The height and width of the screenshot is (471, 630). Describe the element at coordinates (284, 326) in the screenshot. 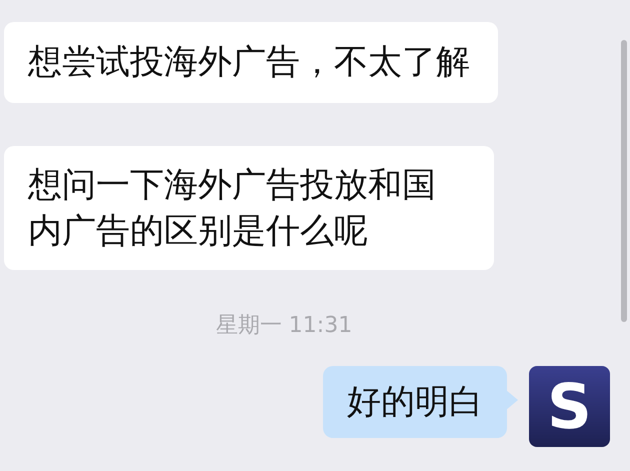

I see `timestamp: 星期一 11:31` at that location.